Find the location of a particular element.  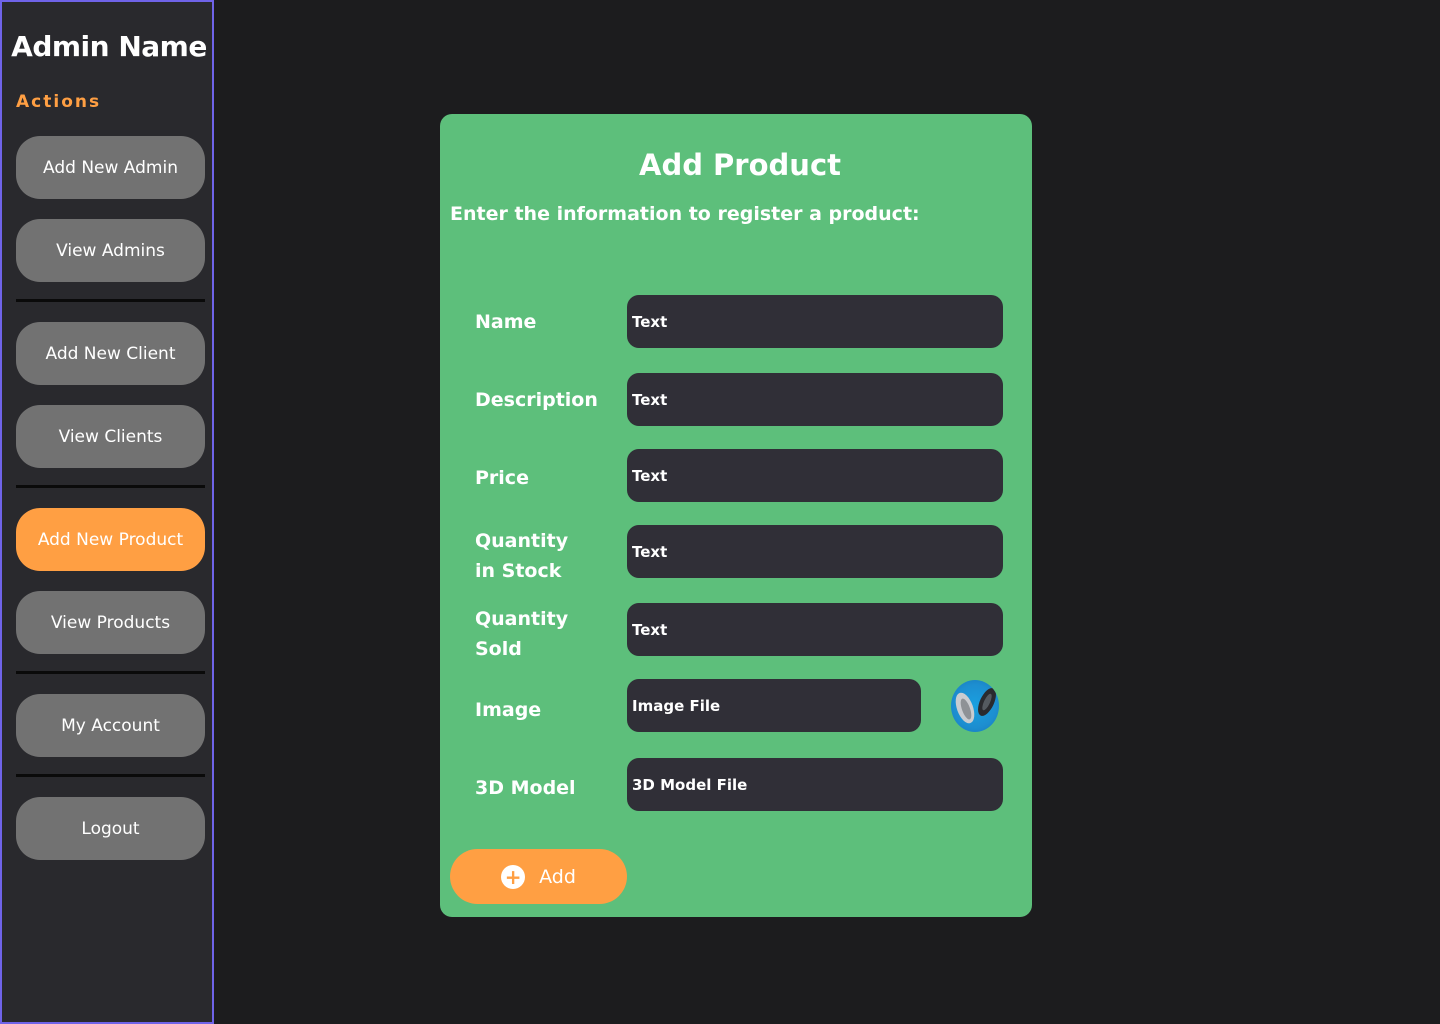

actions-label: Actions is located at coordinates (59, 102).